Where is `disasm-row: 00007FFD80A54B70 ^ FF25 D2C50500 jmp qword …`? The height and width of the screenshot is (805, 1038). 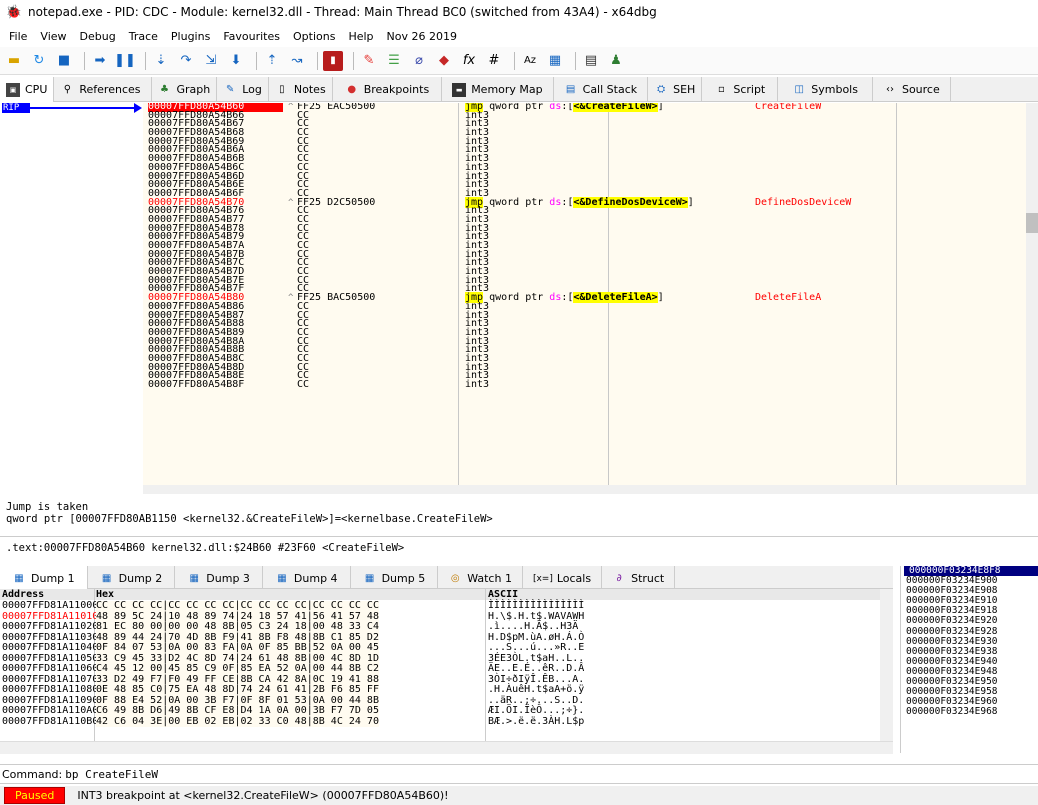
disasm-row: 00007FFD80A54B70 ^ FF25 D2C50500 jmp qword … is located at coordinates (584, 202).